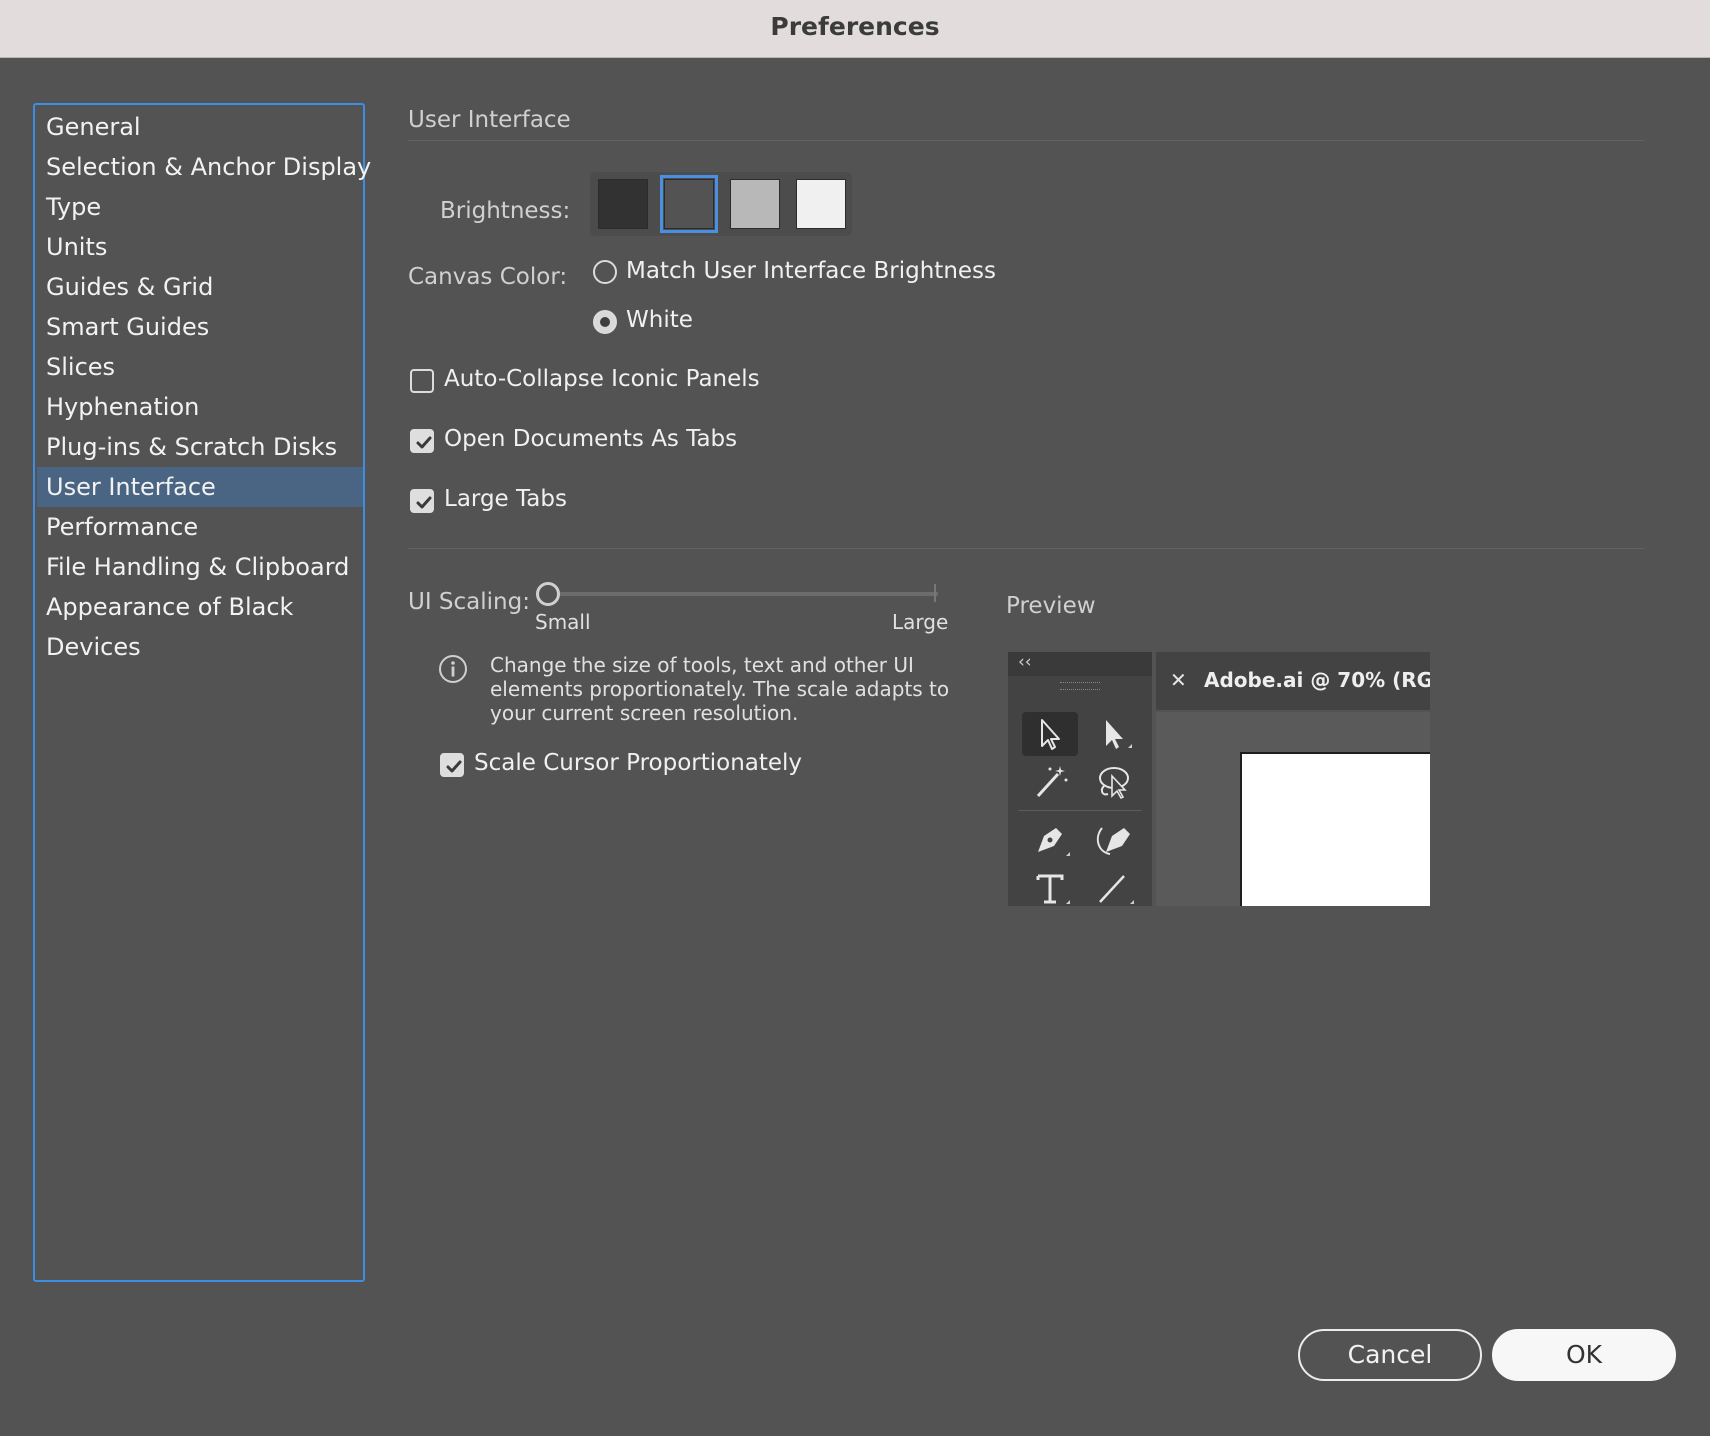 The width and height of the screenshot is (1710, 1436). What do you see at coordinates (200, 287) in the screenshot?
I see `sidebar-item-guides-grid: Guides & Grid` at bounding box center [200, 287].